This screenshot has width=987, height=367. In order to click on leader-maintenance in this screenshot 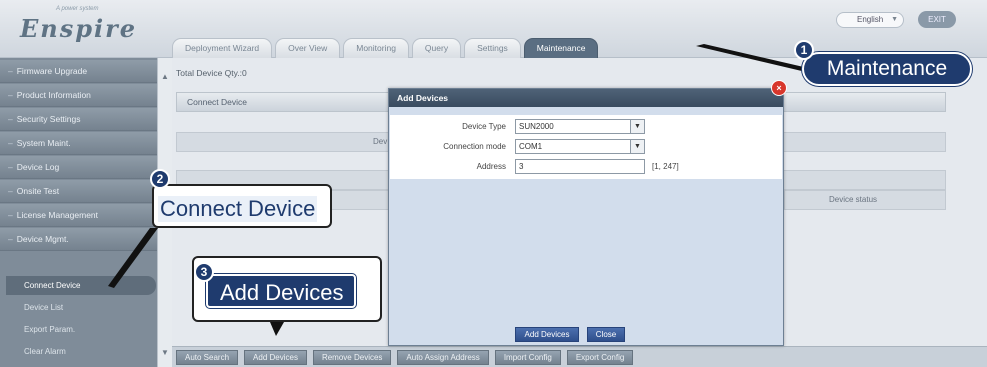, I will do `click(752, 58)`.